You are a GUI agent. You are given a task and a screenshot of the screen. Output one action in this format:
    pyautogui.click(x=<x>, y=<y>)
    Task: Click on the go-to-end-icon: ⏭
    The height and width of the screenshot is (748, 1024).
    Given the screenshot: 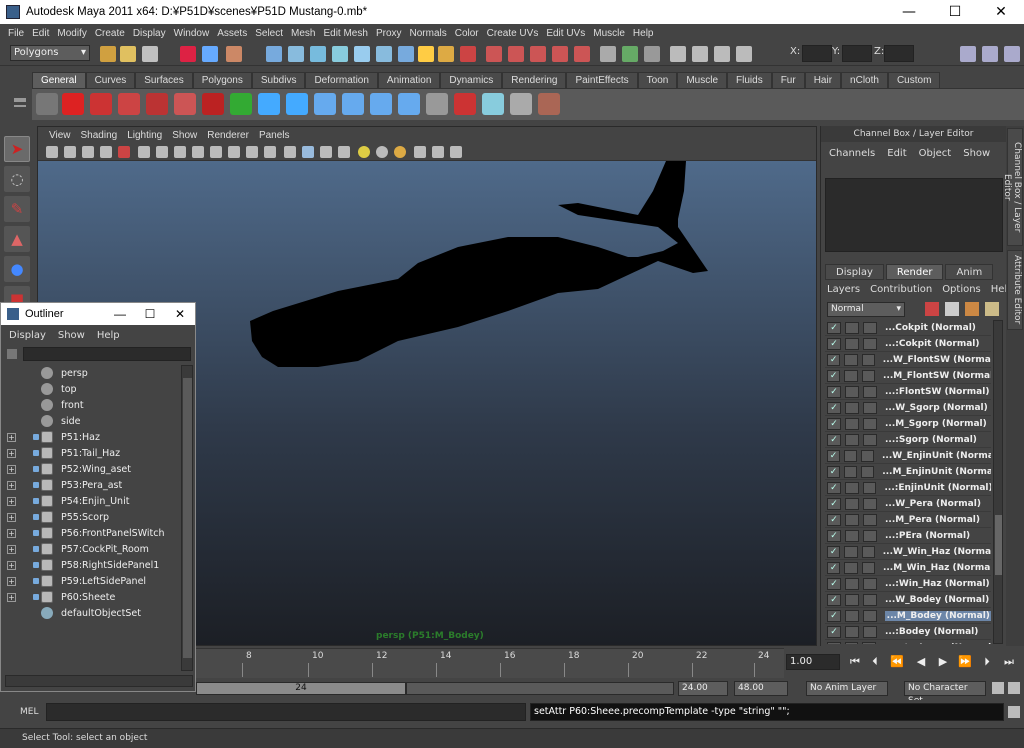 What is the action you would take?
    pyautogui.click(x=1009, y=662)
    